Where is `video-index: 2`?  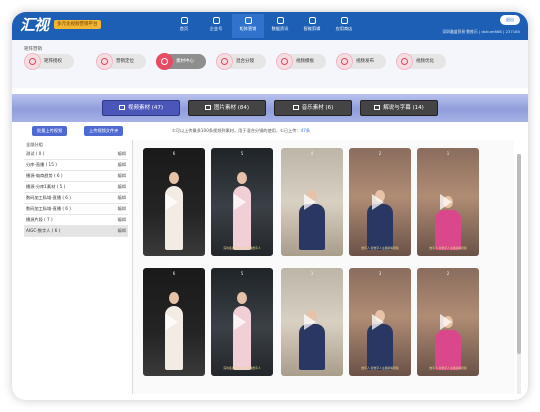 video-index: 2 is located at coordinates (380, 153).